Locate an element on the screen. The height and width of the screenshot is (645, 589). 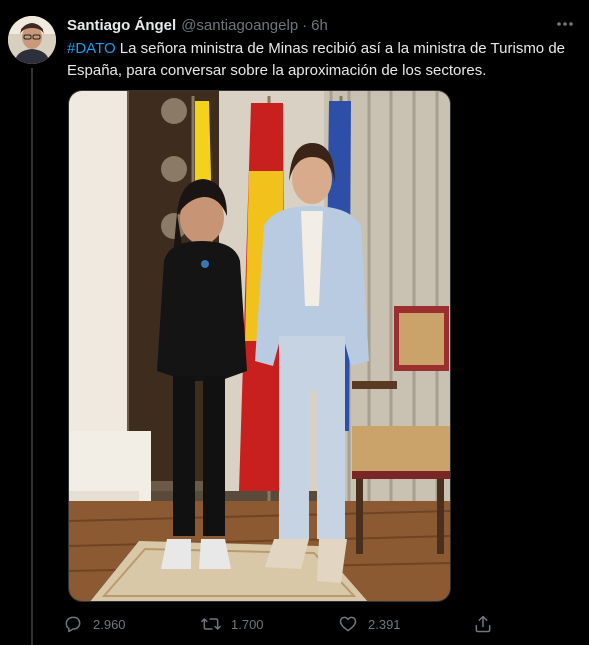
reply-button: 2.960 is located at coordinates (94, 624).